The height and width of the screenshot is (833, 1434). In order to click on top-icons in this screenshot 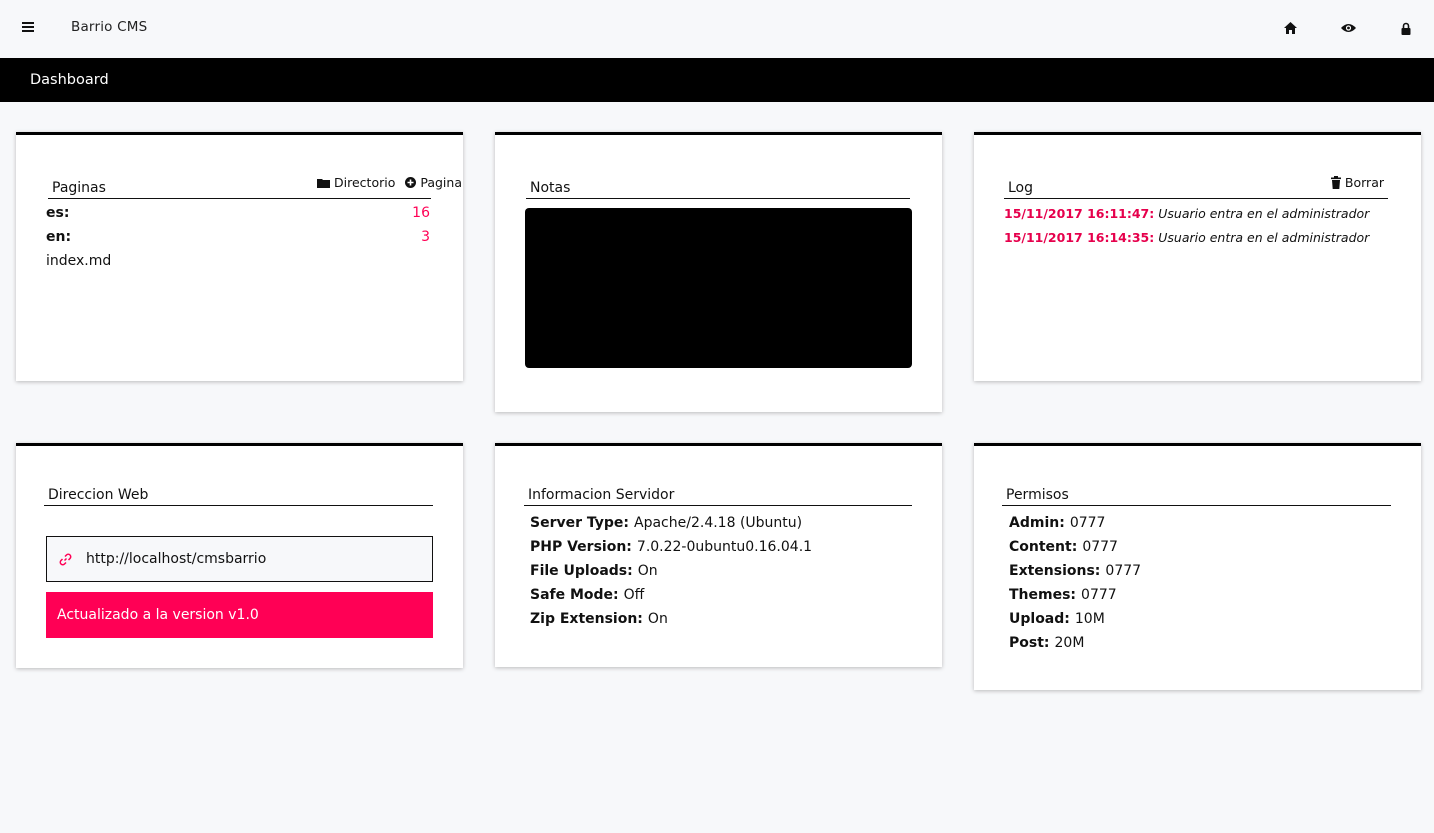, I will do `click(1348, 28)`.